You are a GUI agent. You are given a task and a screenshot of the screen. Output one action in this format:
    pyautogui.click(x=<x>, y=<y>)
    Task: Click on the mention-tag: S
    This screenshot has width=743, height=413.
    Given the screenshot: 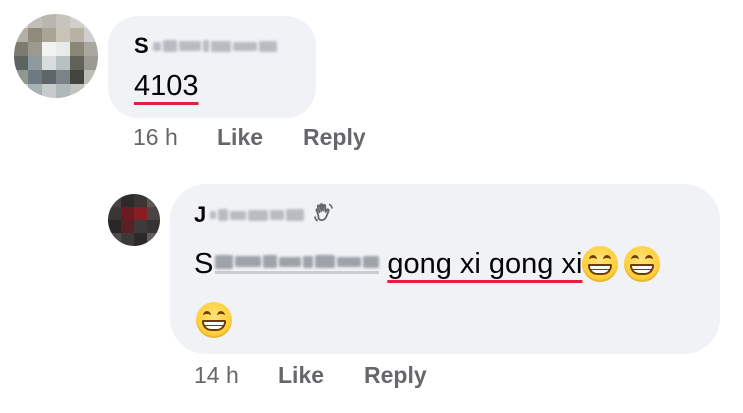 What is the action you would take?
    pyautogui.click(x=287, y=264)
    